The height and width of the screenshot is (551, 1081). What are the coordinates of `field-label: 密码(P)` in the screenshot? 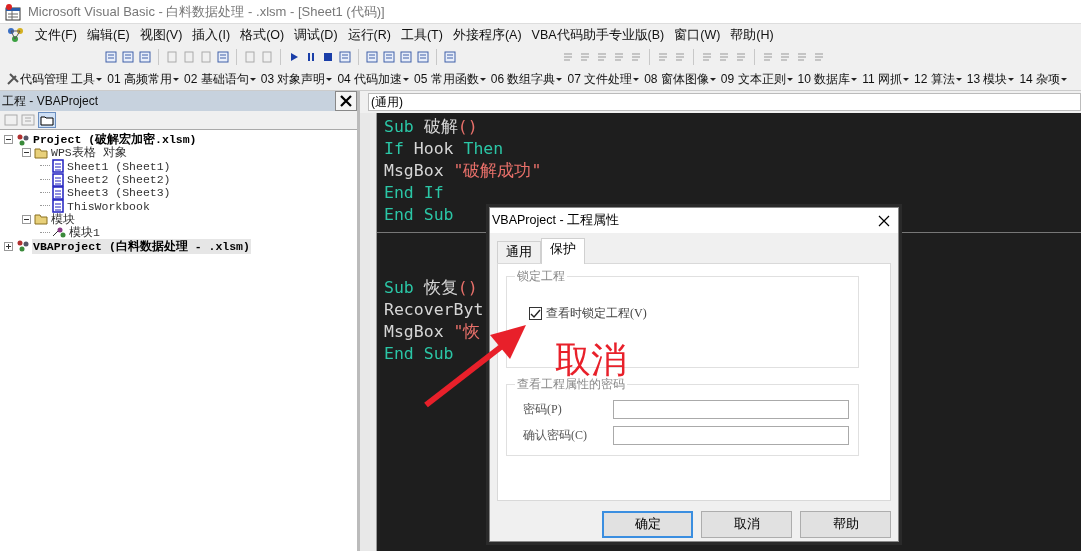 It's located at (542, 409).